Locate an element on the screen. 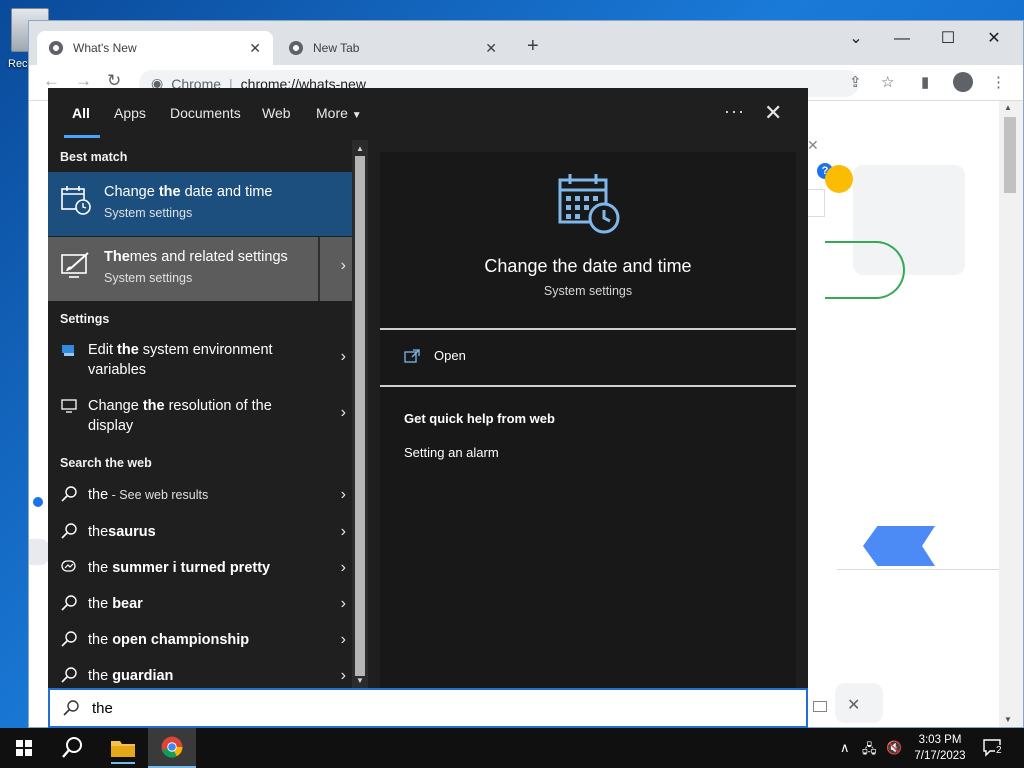 This screenshot has width=1024, height=768. menu-kebab-icon: ⋮ is located at coordinates (998, 82).